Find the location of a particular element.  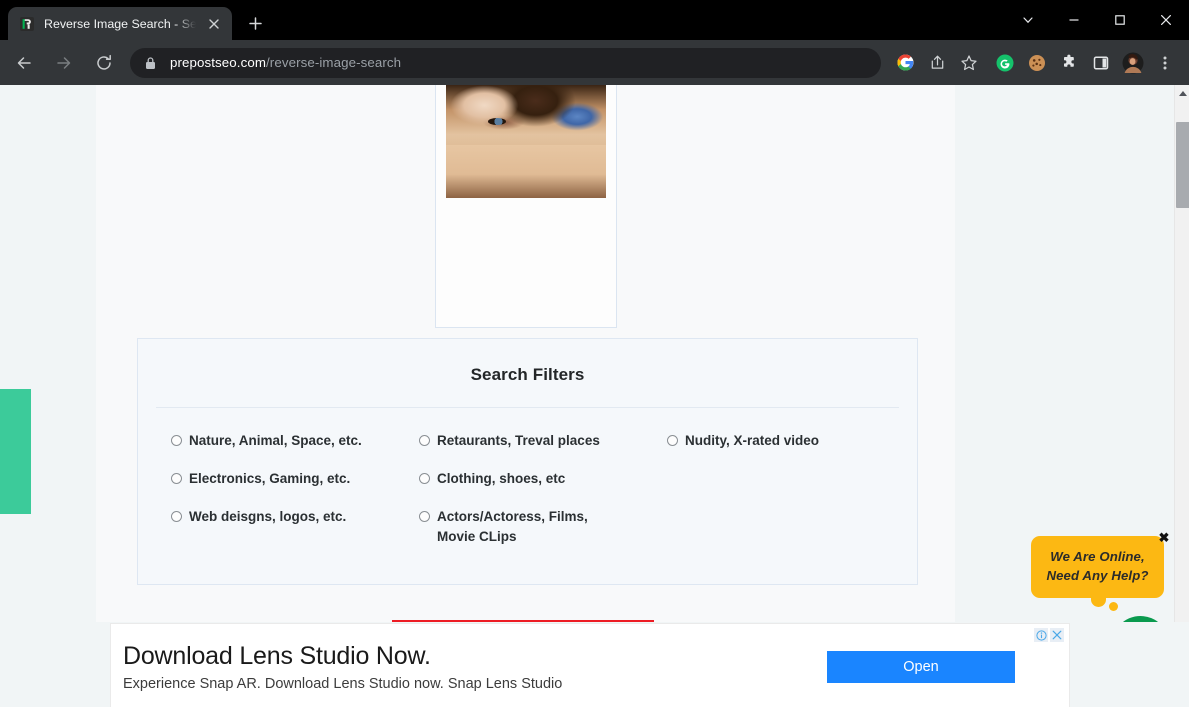

bookmark-star-icon is located at coordinates (969, 63).